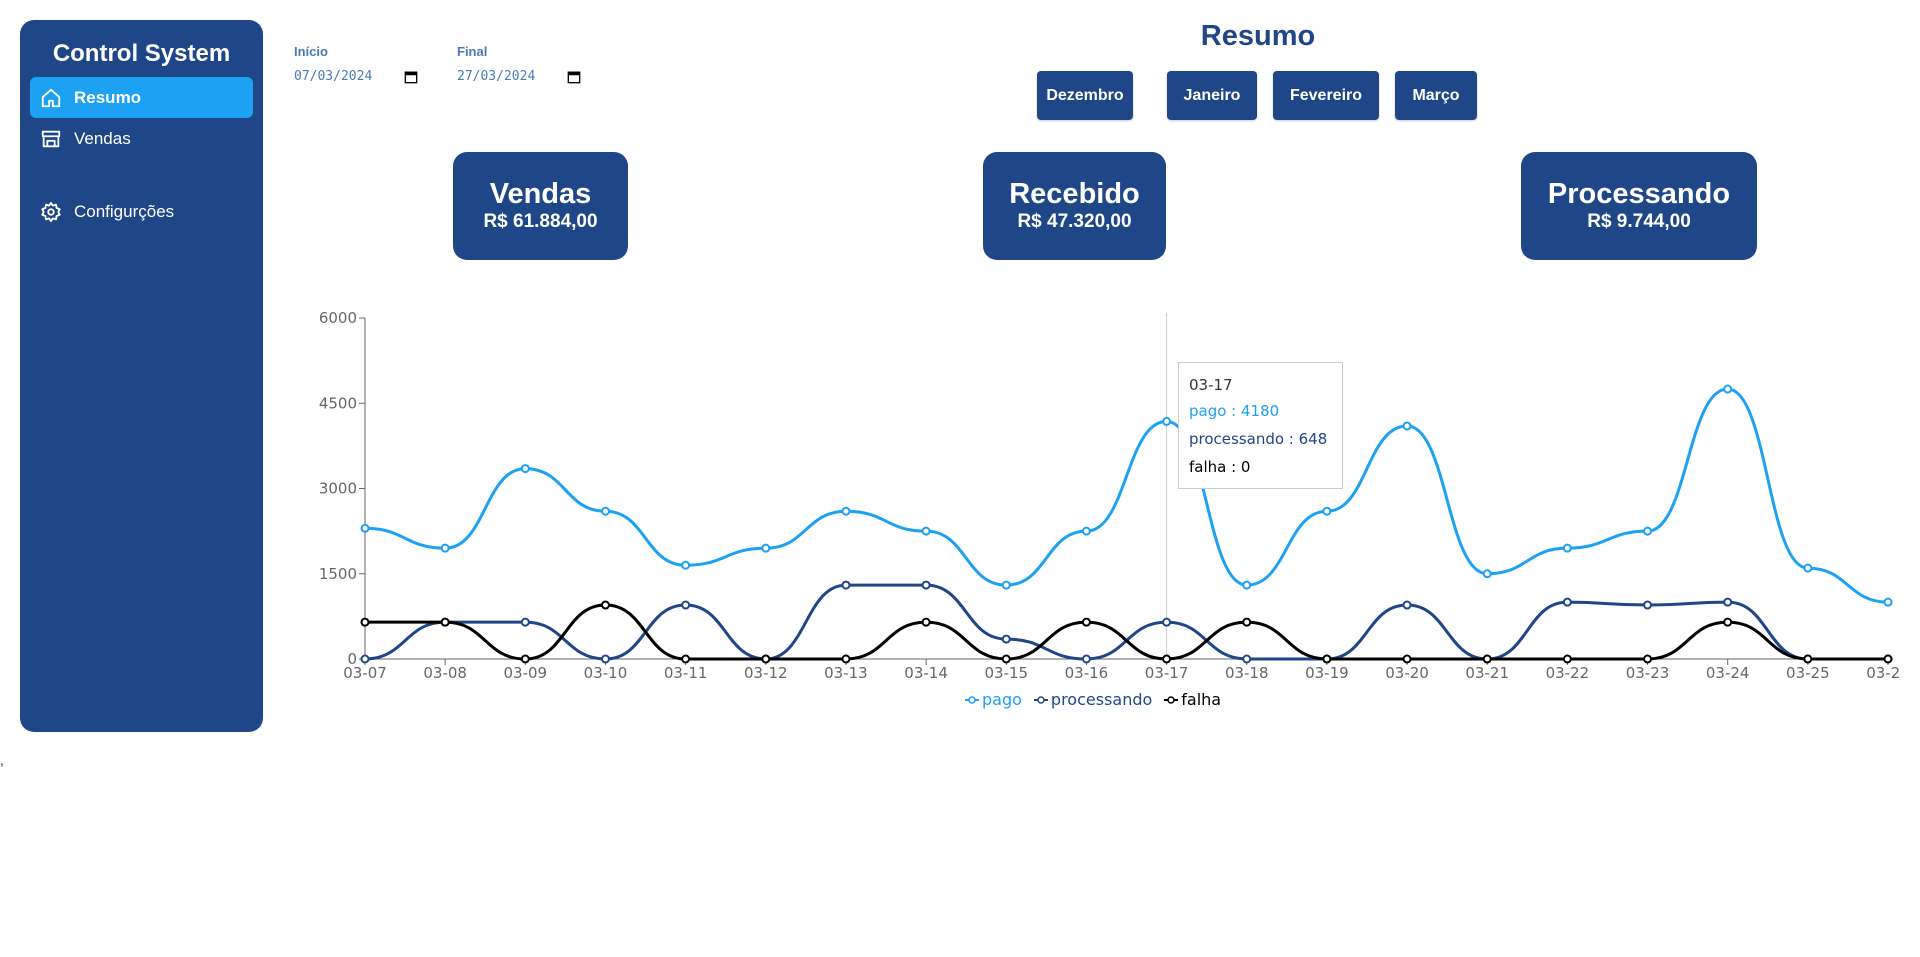 The image size is (1920, 957). I want to click on end-date-group: Final 27/03/2024, so click(519, 64).